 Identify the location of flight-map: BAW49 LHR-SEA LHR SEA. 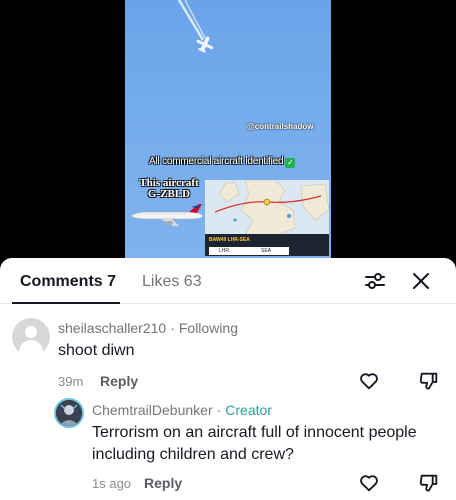
(267, 218).